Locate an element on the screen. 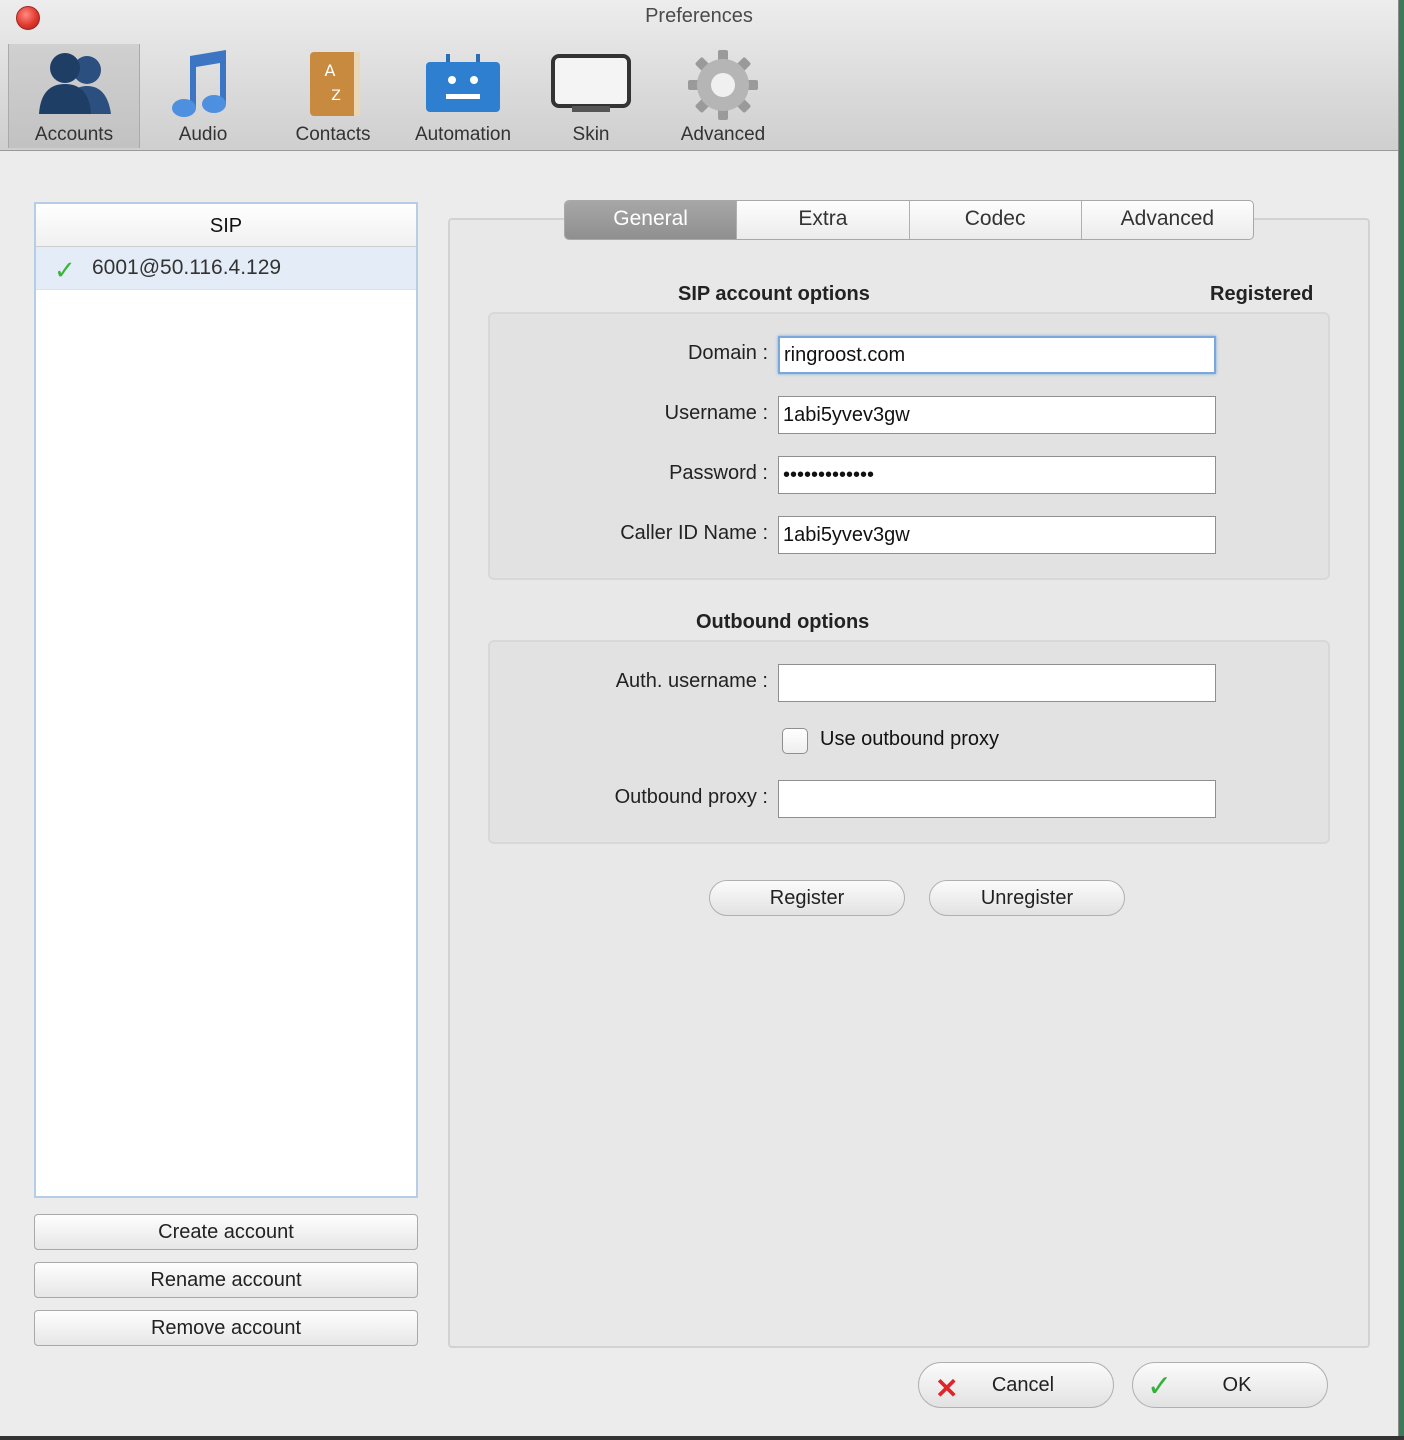  domain-field is located at coordinates (997, 355).